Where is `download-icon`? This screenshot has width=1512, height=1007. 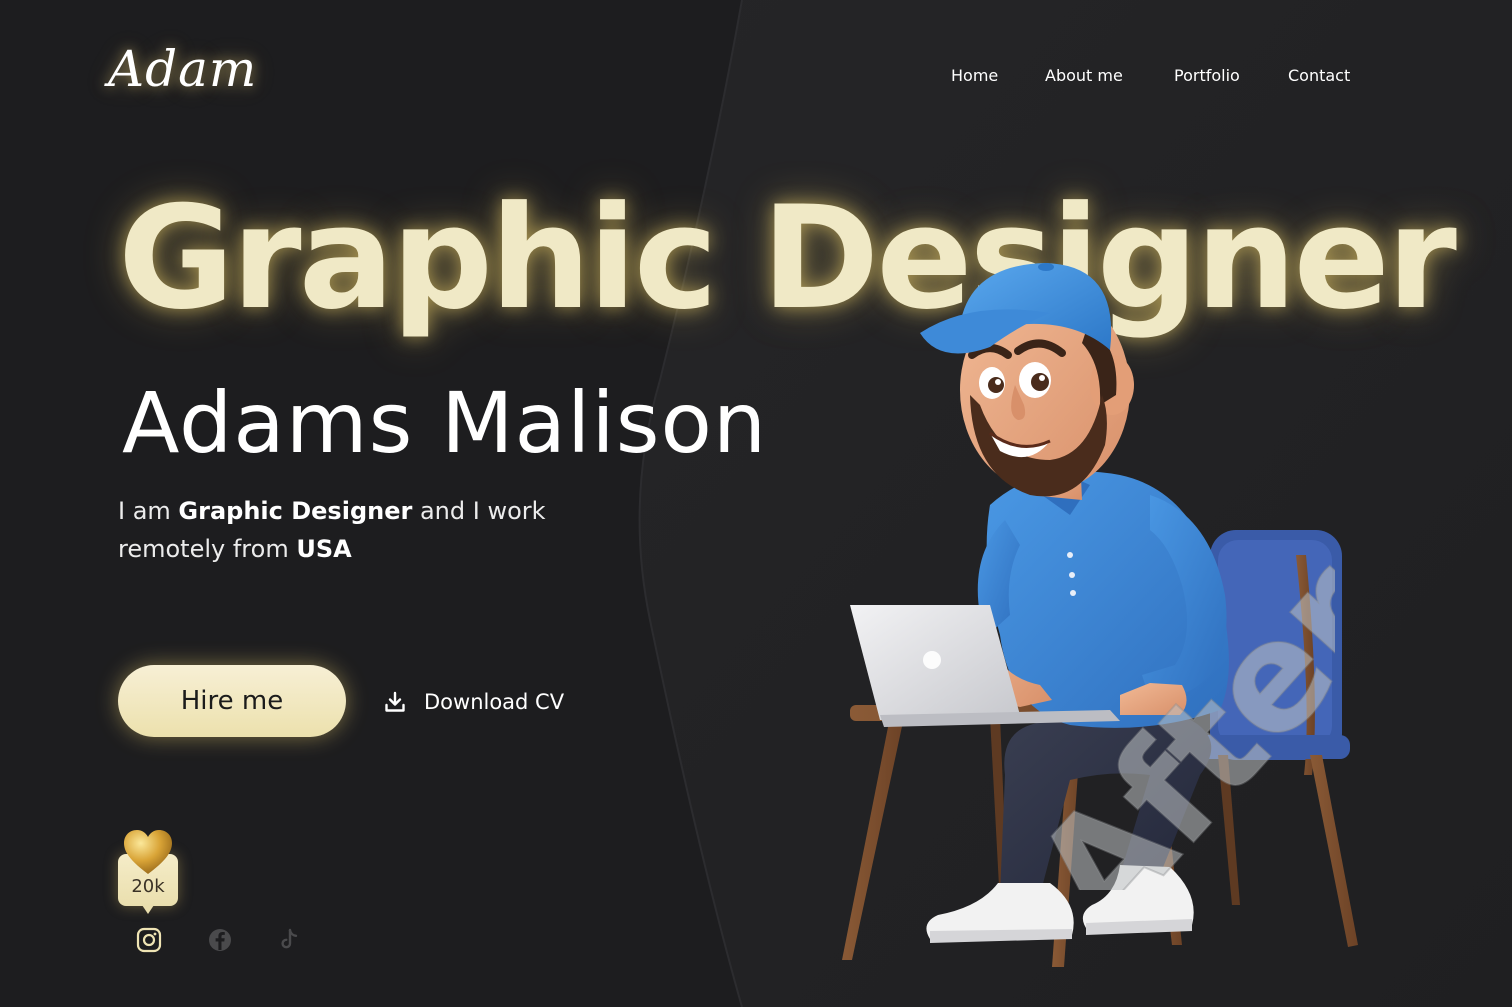 download-icon is located at coordinates (395, 702).